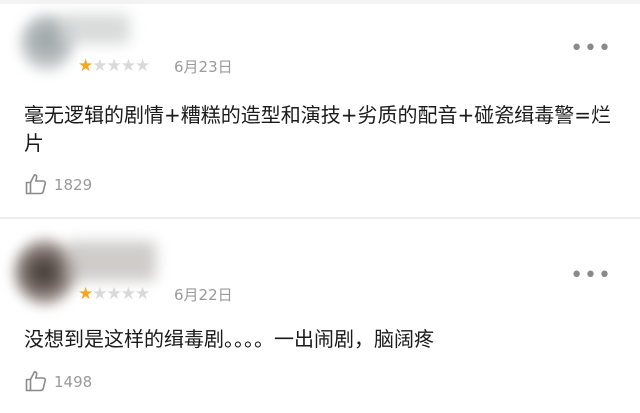  Describe the element at coordinates (73, 382) in the screenshot. I see `like-count: 1498` at that location.